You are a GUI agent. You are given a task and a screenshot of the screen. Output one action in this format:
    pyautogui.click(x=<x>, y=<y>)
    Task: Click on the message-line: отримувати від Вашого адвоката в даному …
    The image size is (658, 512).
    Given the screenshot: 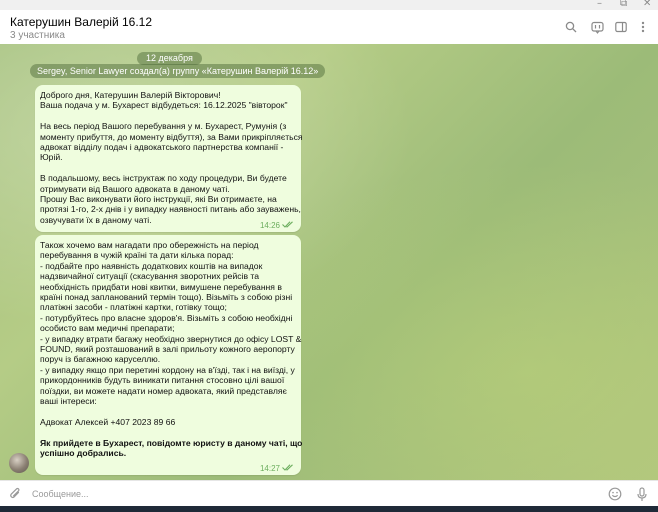 What is the action you would take?
    pyautogui.click(x=135, y=188)
    